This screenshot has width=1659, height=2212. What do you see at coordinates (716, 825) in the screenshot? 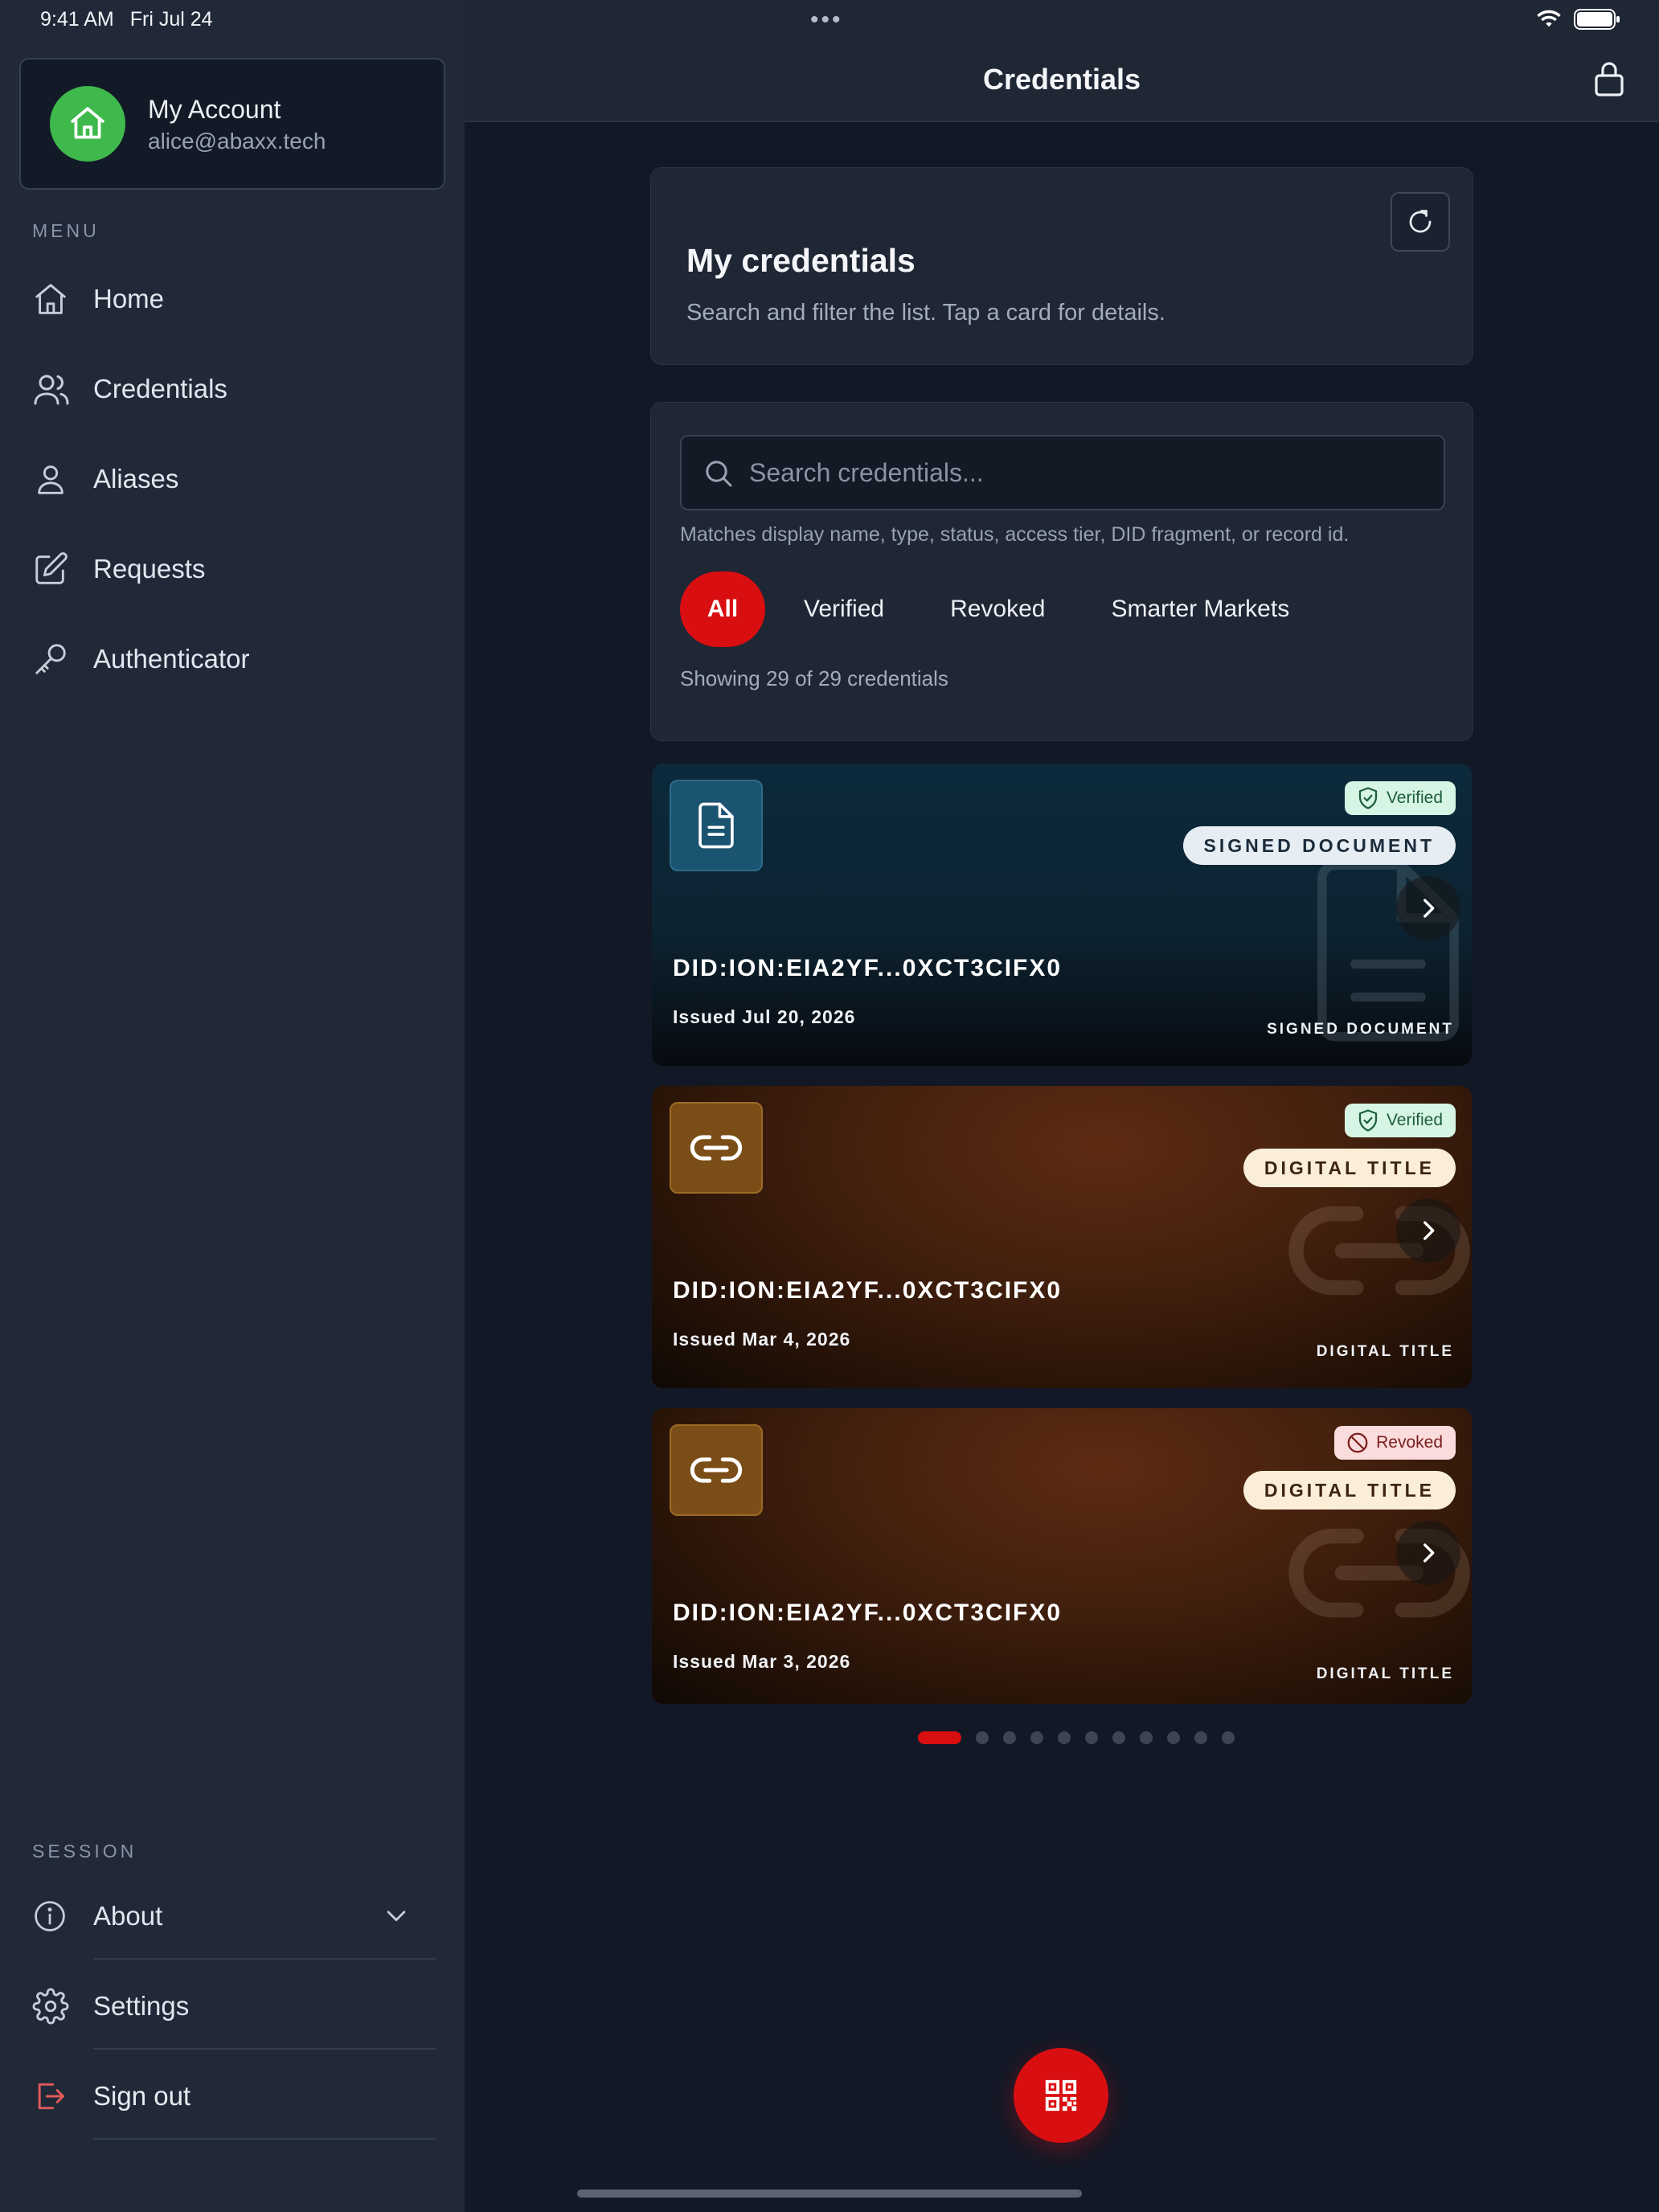
I see `document-icon` at bounding box center [716, 825].